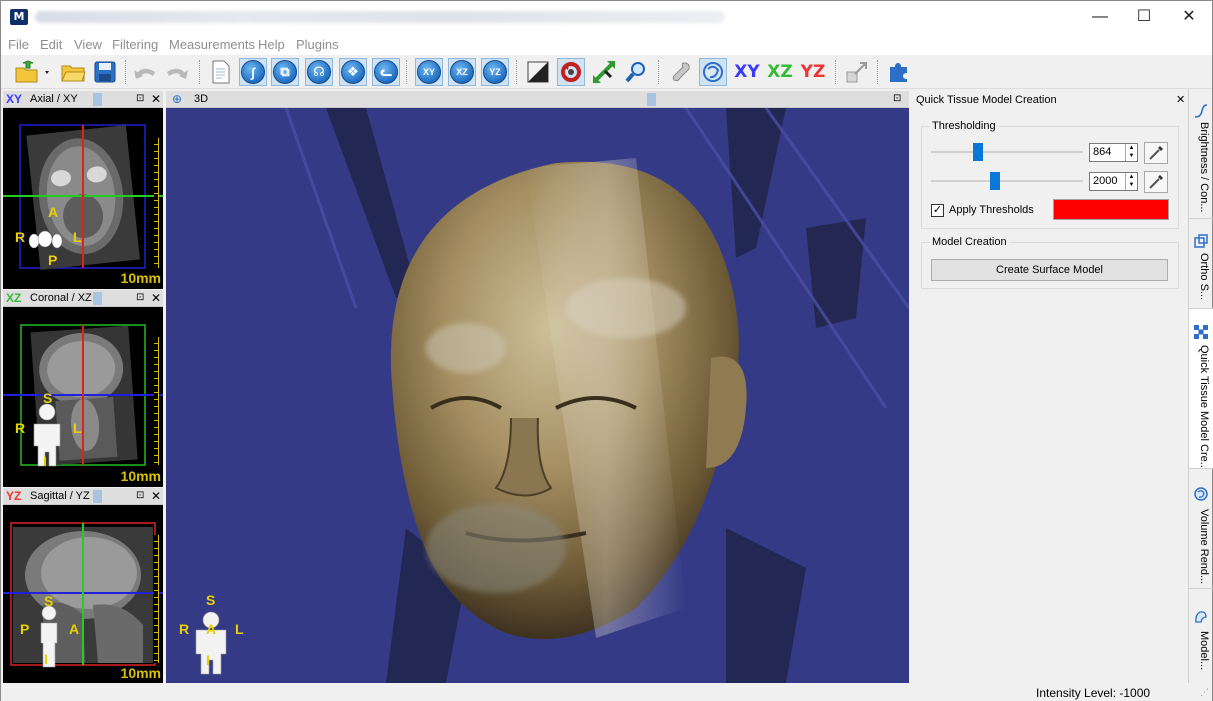  What do you see at coordinates (1100, 17) in the screenshot?
I see `minimize-button: —` at bounding box center [1100, 17].